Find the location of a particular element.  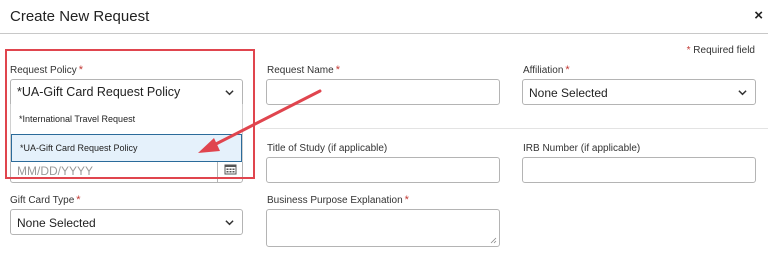

date-placeholder: MM/DD/YYYY is located at coordinates (55, 171).